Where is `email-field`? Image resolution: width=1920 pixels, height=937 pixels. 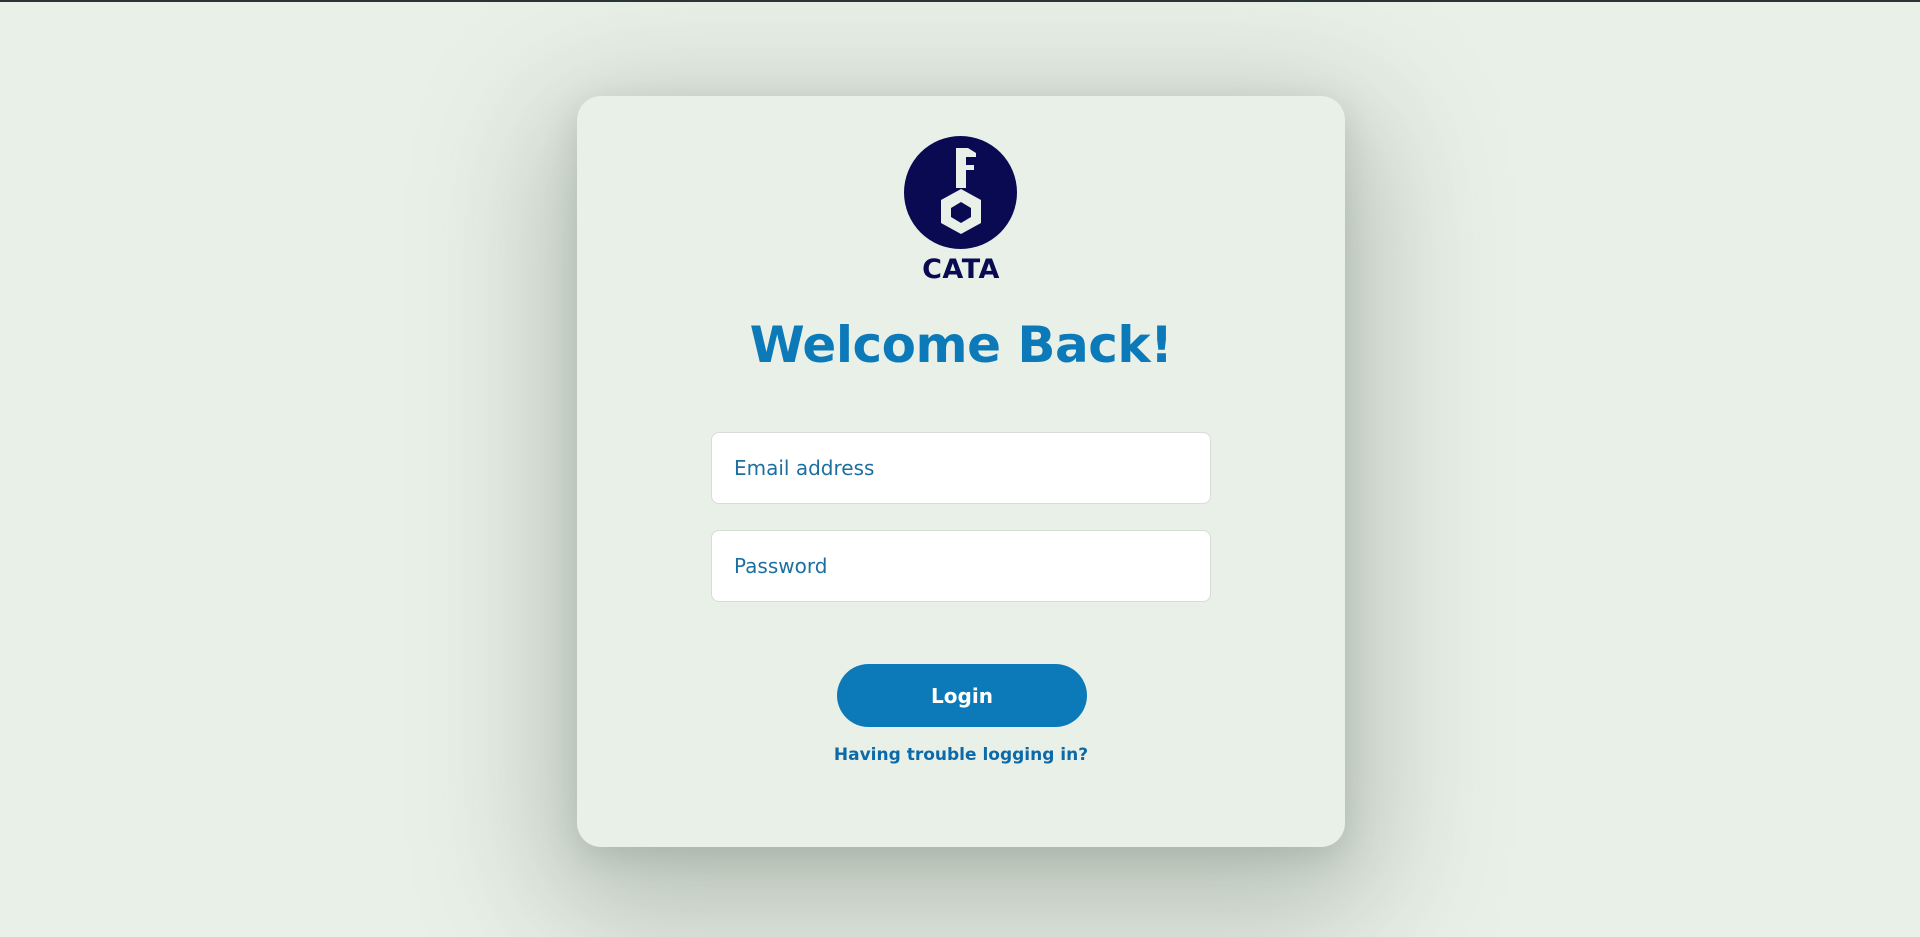
email-field is located at coordinates (961, 468).